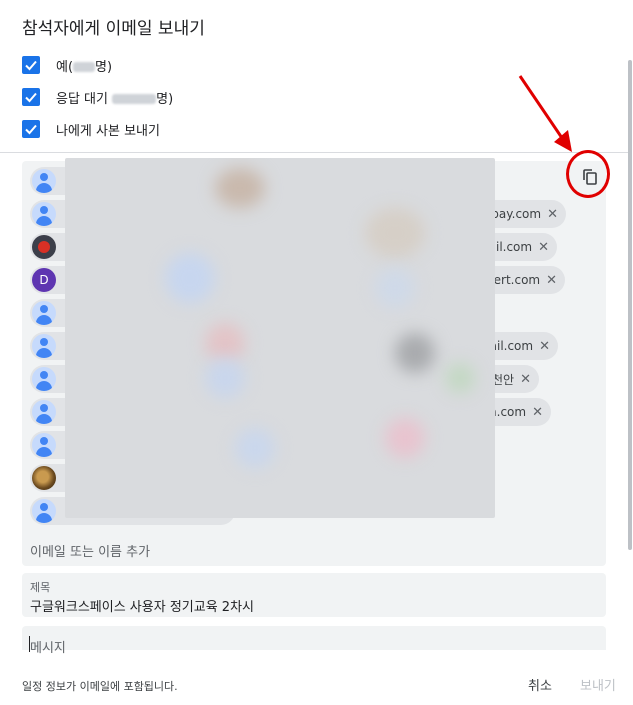 The image size is (633, 705). Describe the element at coordinates (540, 684) in the screenshot. I see `cancel-button: 취소` at that location.